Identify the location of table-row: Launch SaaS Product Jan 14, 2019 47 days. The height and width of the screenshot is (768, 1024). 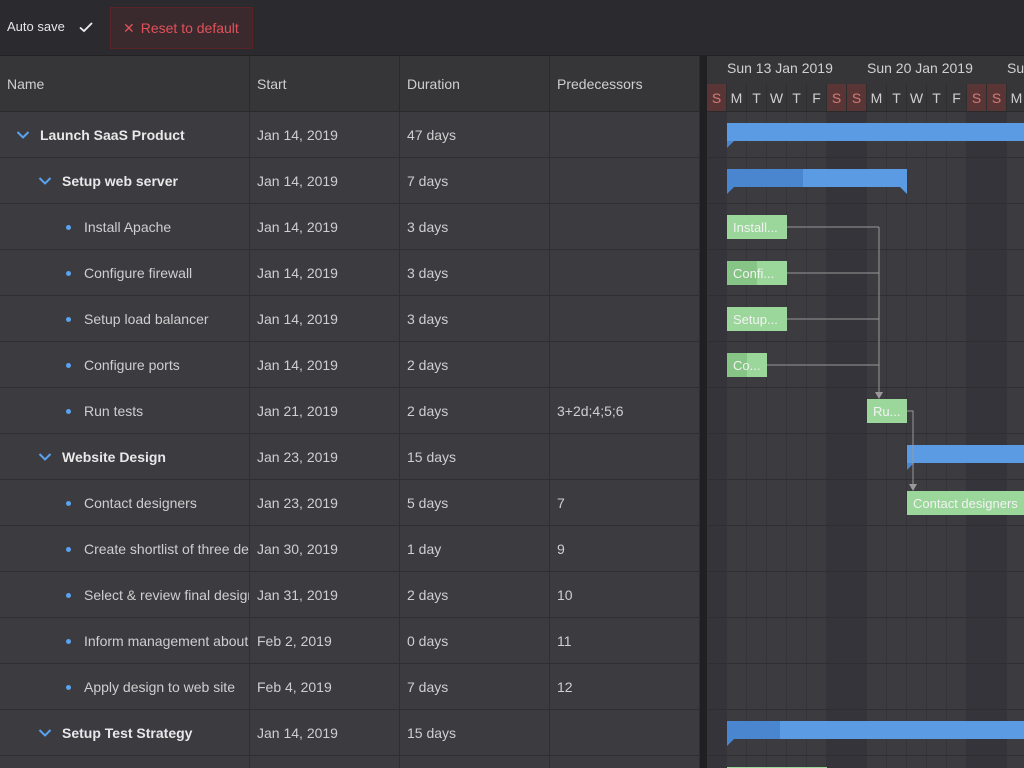
(350, 135).